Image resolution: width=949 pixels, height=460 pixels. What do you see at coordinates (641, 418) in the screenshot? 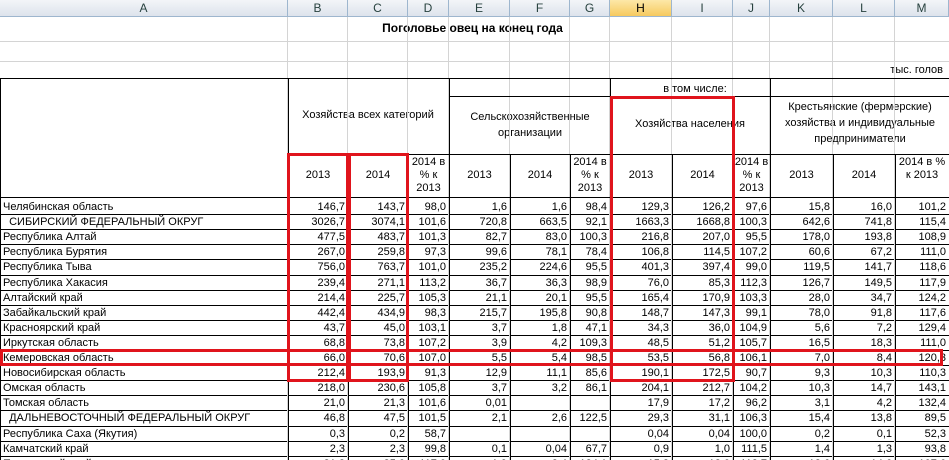
I see `table-cell: 29,3` at bounding box center [641, 418].